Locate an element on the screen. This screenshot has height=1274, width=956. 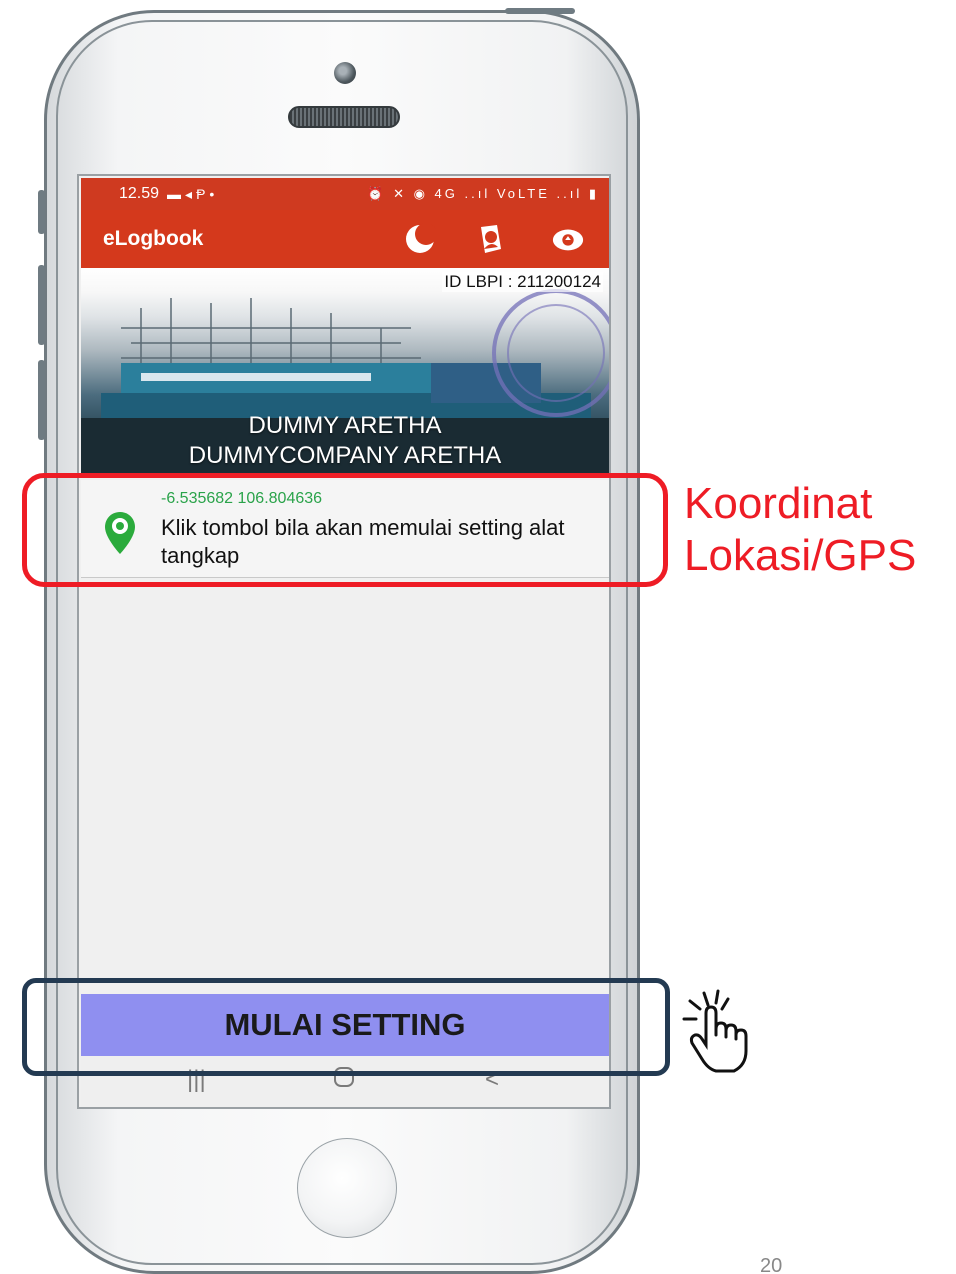
notification-icons: ▬◂Ᵽ• is located at coordinates (193, 193).